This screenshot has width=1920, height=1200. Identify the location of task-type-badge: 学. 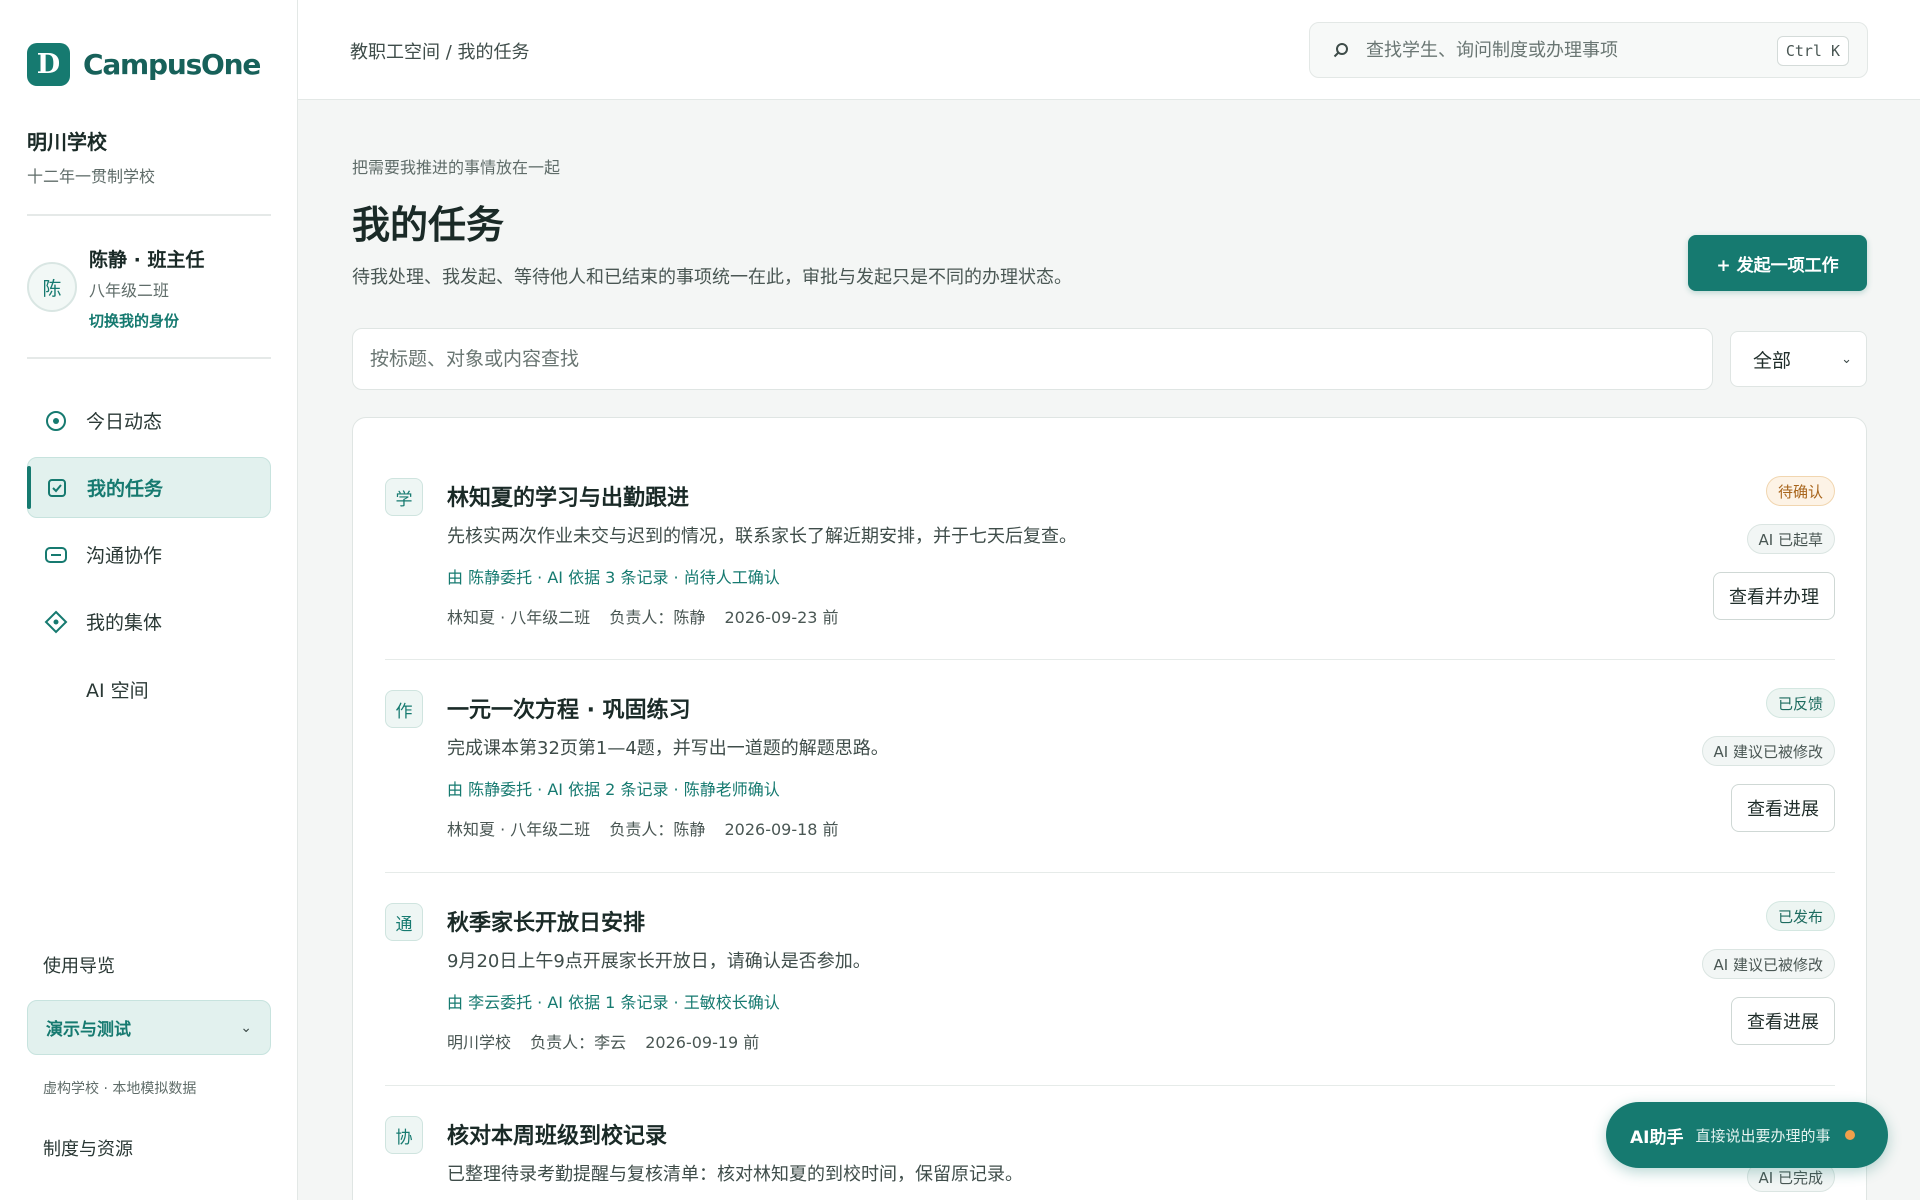
(404, 497).